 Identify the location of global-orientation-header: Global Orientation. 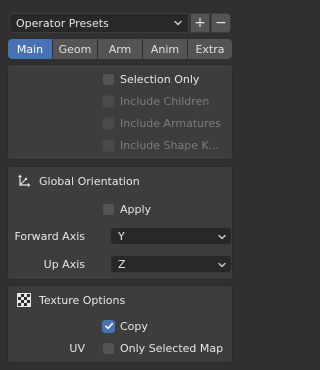
(120, 181).